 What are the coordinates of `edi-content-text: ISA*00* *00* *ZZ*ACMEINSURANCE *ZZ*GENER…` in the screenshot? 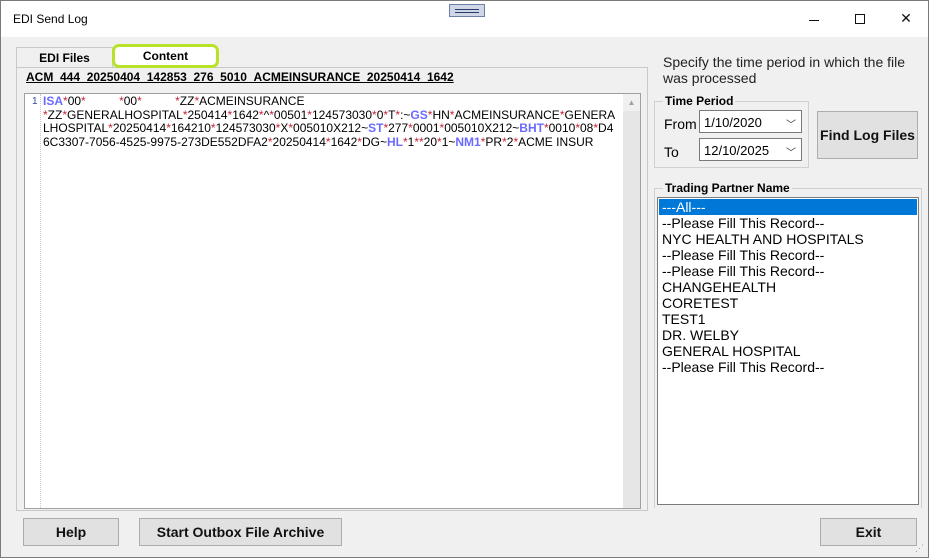 It's located at (333, 121).